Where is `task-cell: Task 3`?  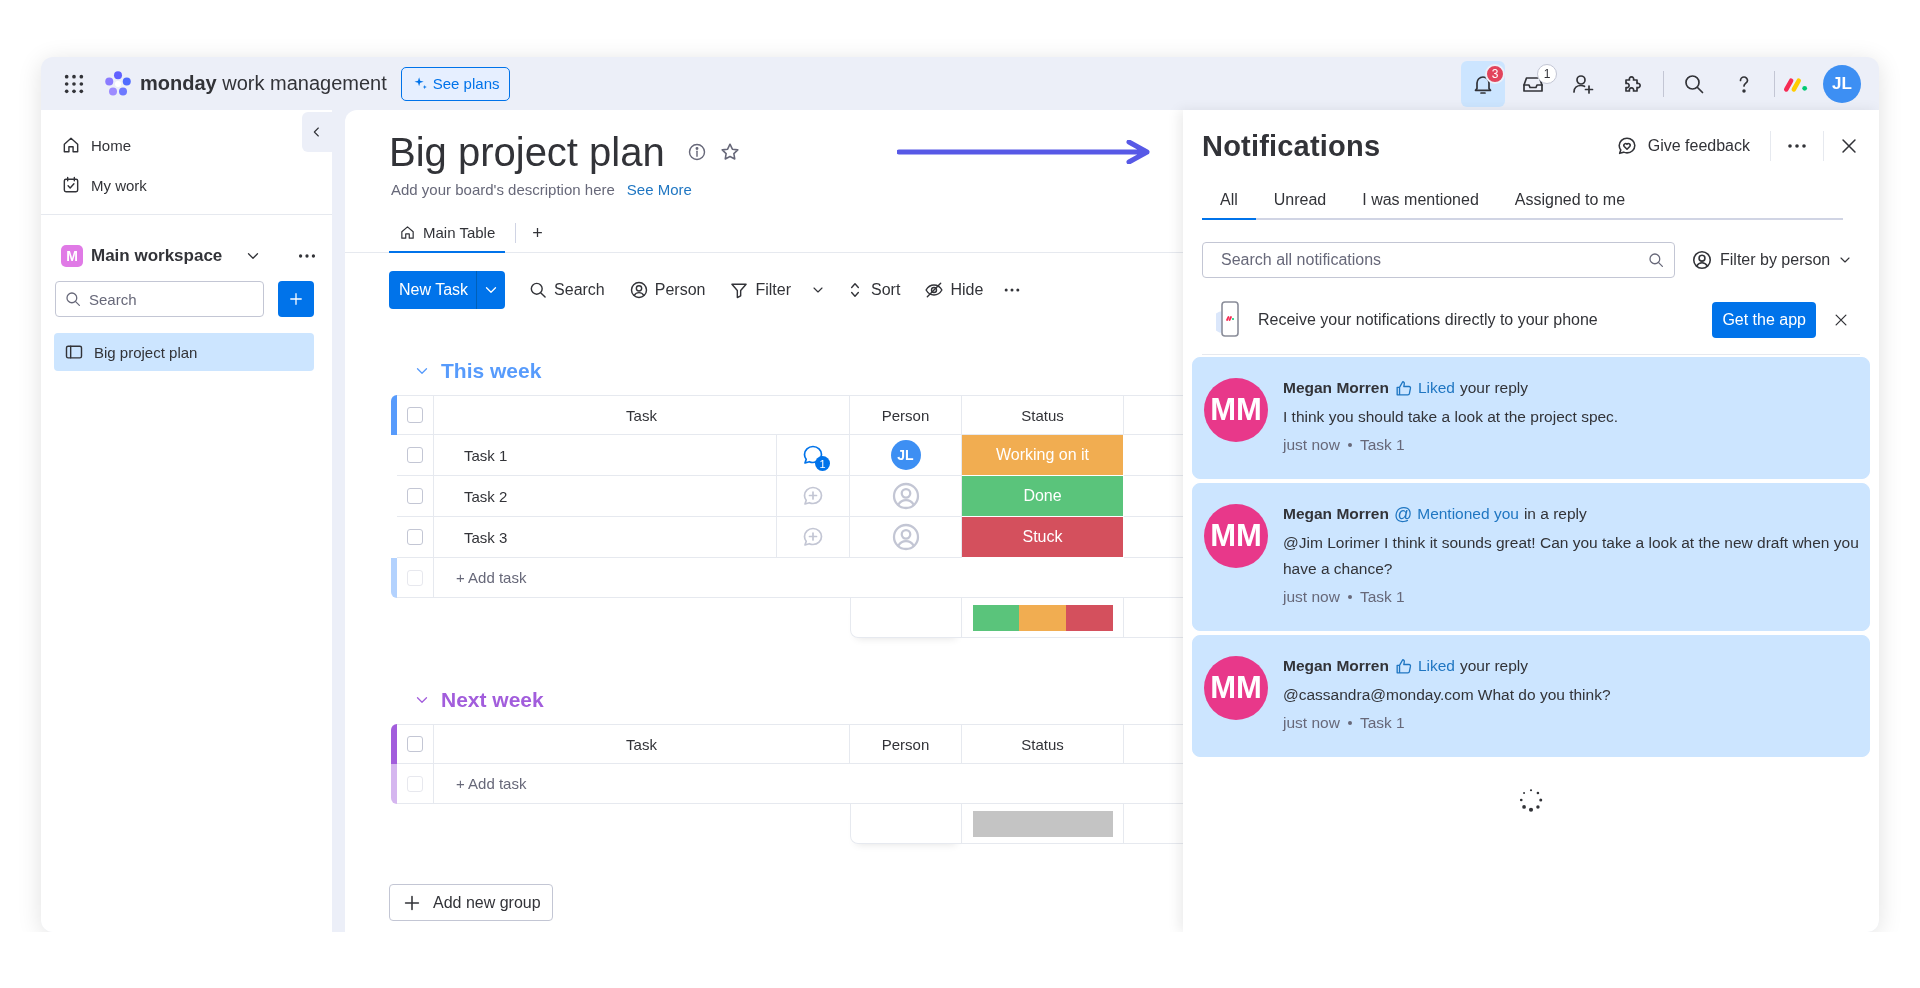
task-cell: Task 3 is located at coordinates (605, 537).